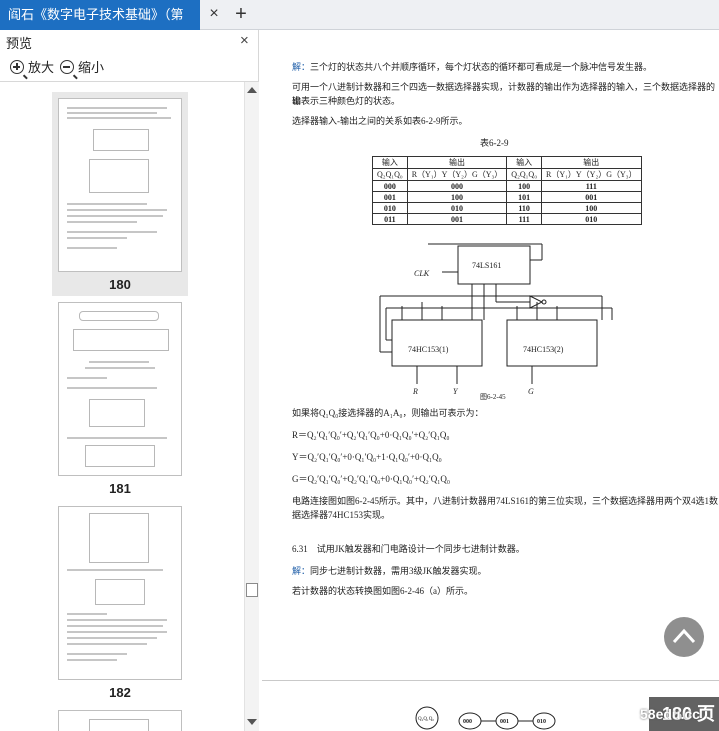 Image resolution: width=719 pixels, height=731 pixels. I want to click on mux1-label: 74HC153(1), so click(428, 349).